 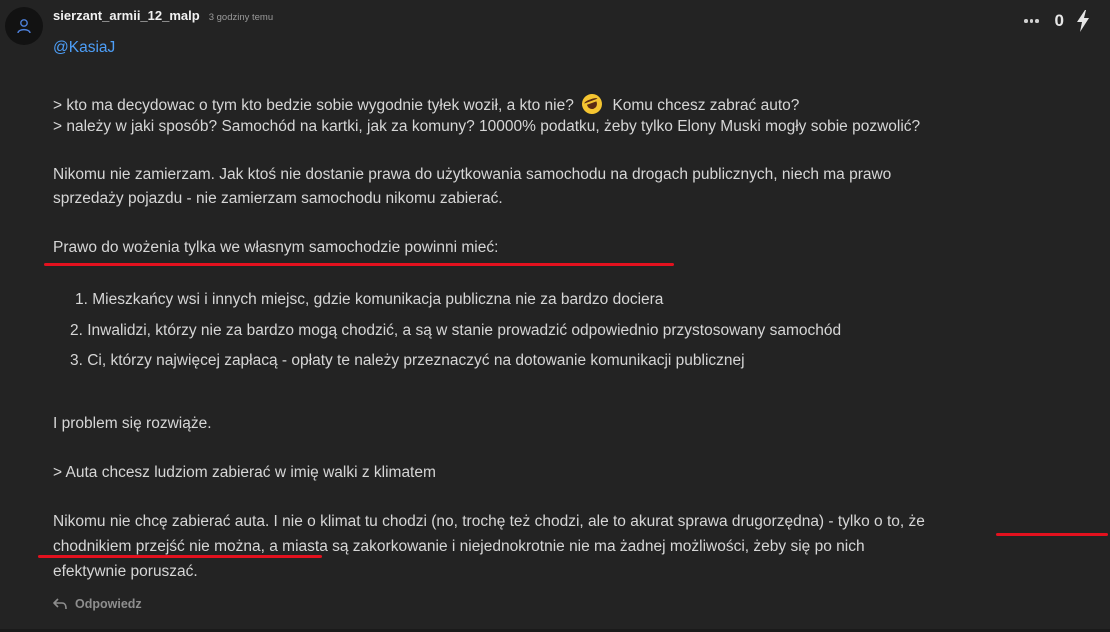 I want to click on rolling-laughing-emoji-icon, so click(x=592, y=104).